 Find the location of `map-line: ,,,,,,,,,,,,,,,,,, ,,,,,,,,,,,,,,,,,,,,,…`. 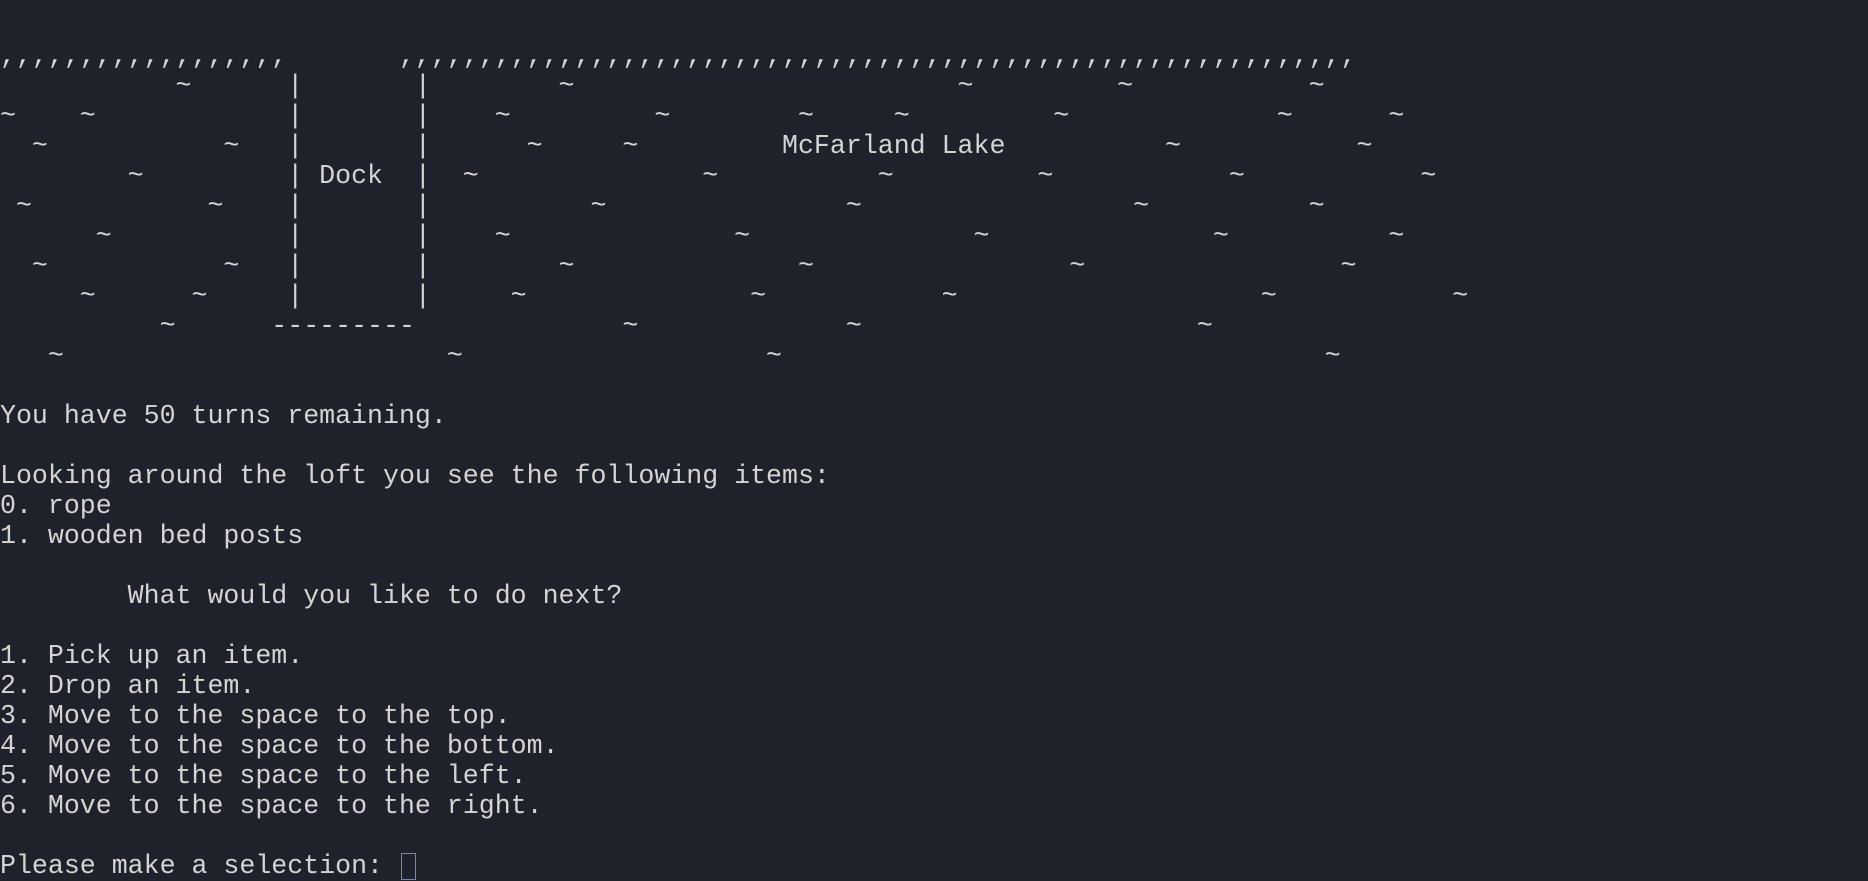

map-line: ,,,,,,,,,,,,,,,,,, ,,,,,,,,,,,,,,,,,,,,,… is located at coordinates (678, 56).